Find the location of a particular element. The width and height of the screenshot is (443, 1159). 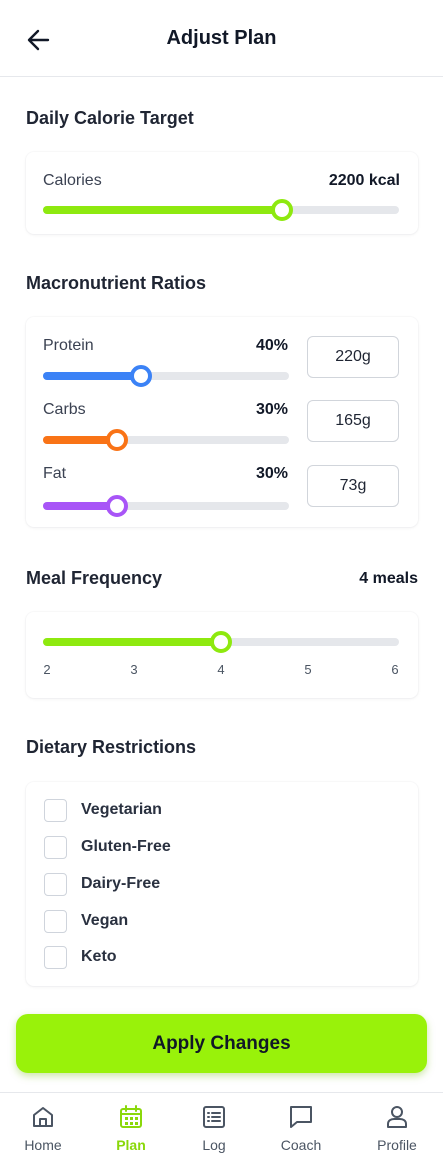

diet-option-vegan: Vegan is located at coordinates (86, 921).